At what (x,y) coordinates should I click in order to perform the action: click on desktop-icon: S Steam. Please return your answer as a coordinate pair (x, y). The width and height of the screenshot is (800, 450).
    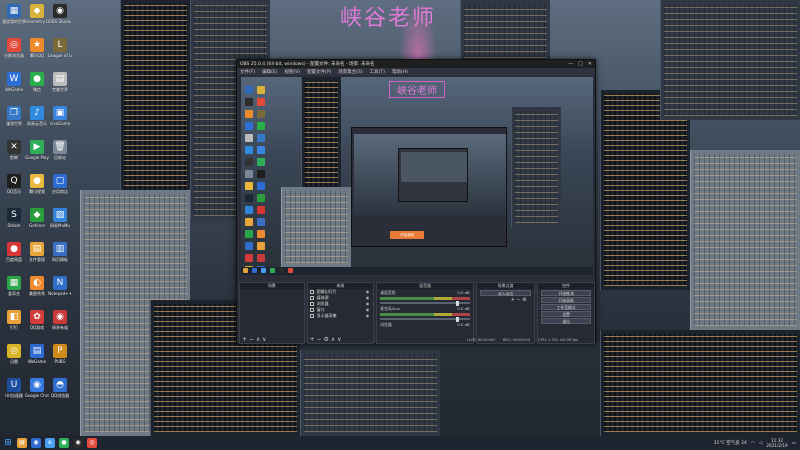
    Looking at the image, I should click on (14, 223).